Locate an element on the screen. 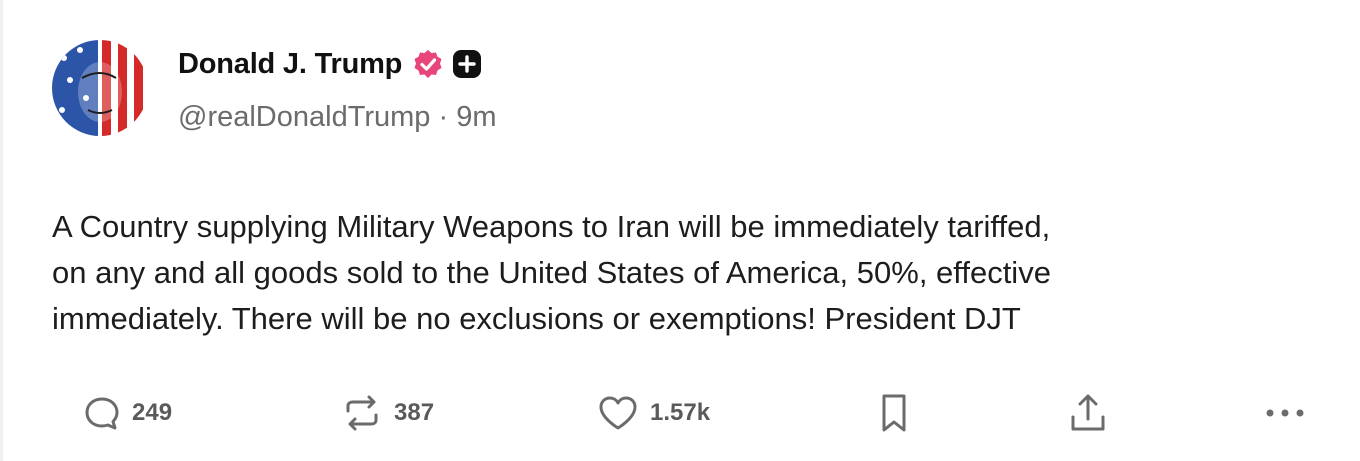 Image resolution: width=1360 pixels, height=461 pixels. reply-count: 249 is located at coordinates (152, 412).